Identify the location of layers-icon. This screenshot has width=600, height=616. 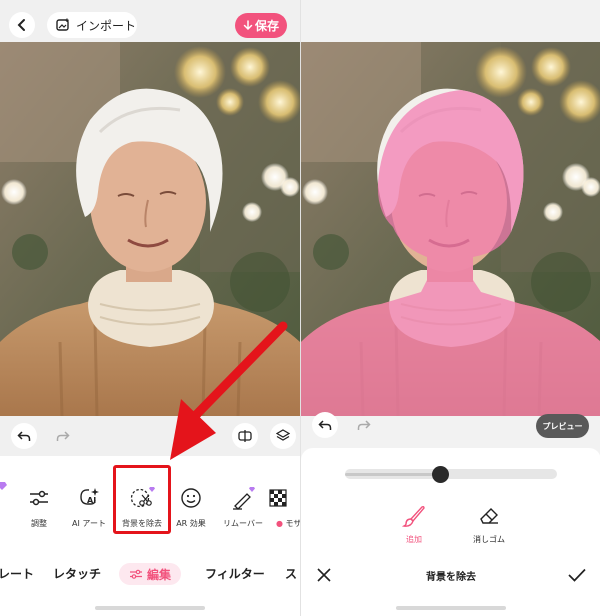
(283, 435).